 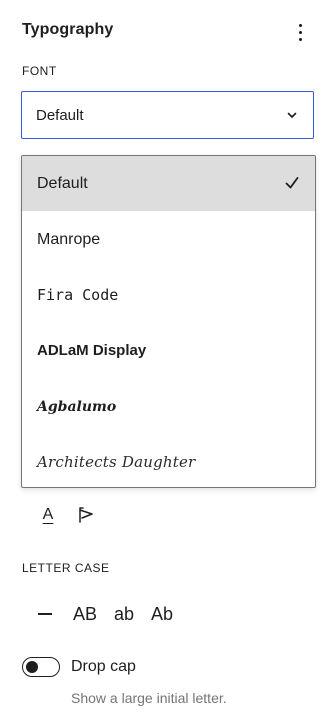 I want to click on font-option-architects-daughter: Architects Daughter, so click(x=168, y=460).